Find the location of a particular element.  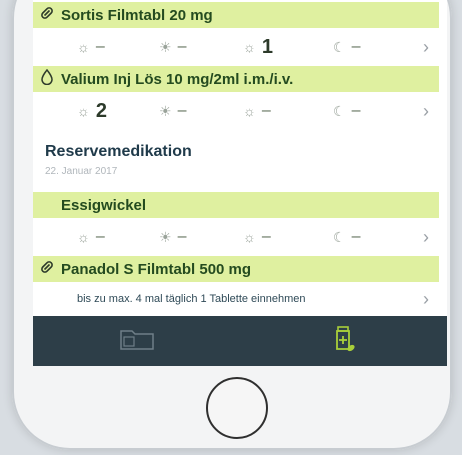

medication-row-valium: Valium Inj Lös 10 mg/2ml i.m./i.v. is located at coordinates (236, 79).